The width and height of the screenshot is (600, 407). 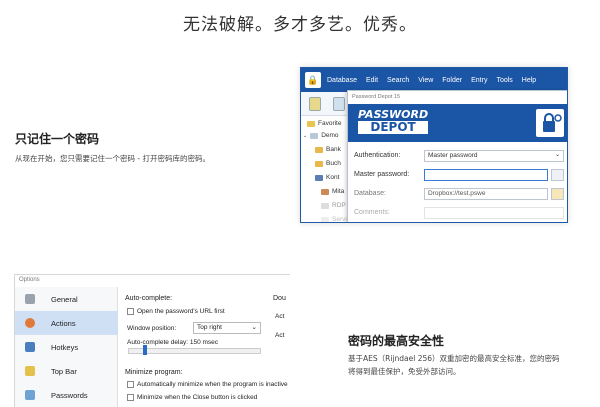 What do you see at coordinates (194, 351) in the screenshot?
I see `autocomplete-delay-slider` at bounding box center [194, 351].